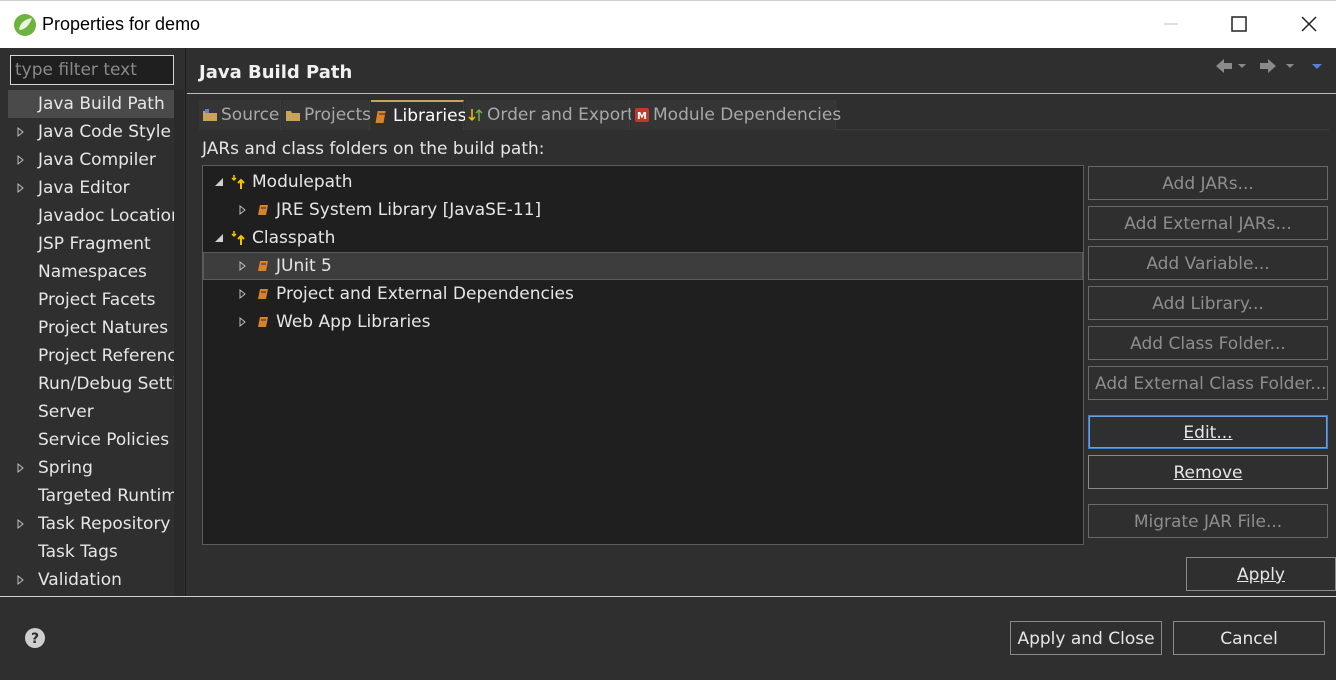 The width and height of the screenshot is (1336, 680). I want to click on maximize-icon, so click(1239, 24).